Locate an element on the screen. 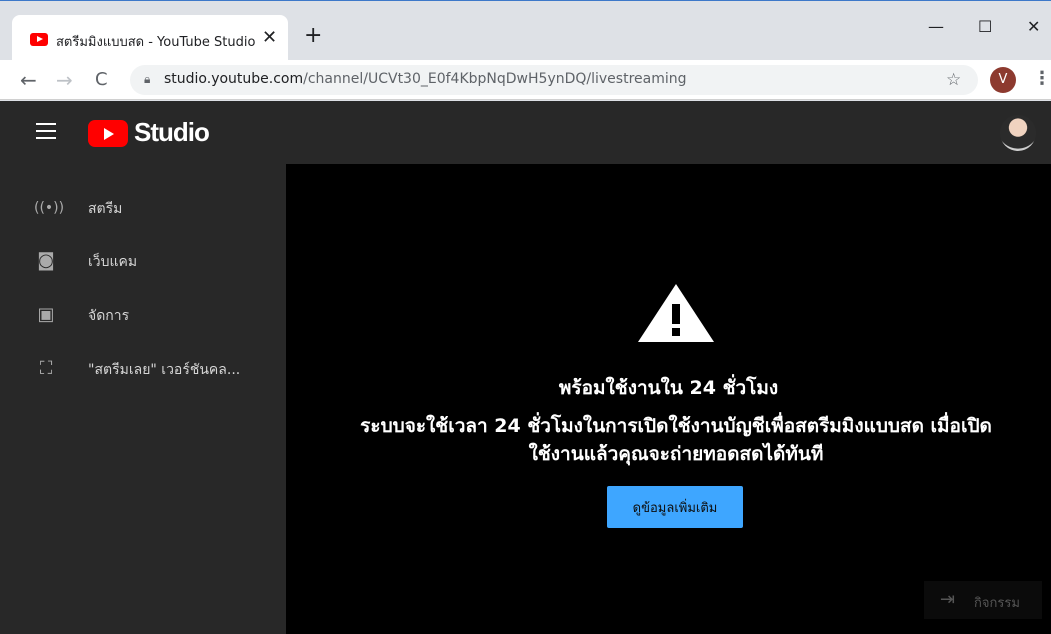 This screenshot has width=1051, height=634. sidebar-item-label: สตรีม is located at coordinates (105, 209).